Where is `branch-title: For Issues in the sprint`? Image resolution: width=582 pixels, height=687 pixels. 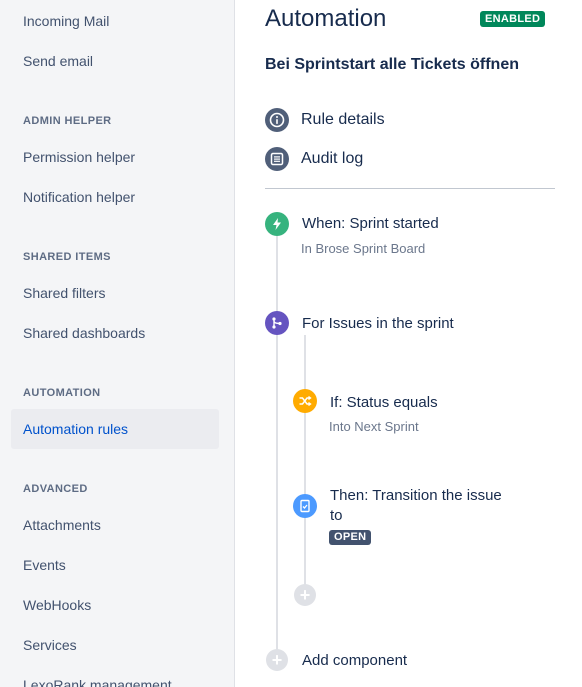 branch-title: For Issues in the sprint is located at coordinates (378, 324).